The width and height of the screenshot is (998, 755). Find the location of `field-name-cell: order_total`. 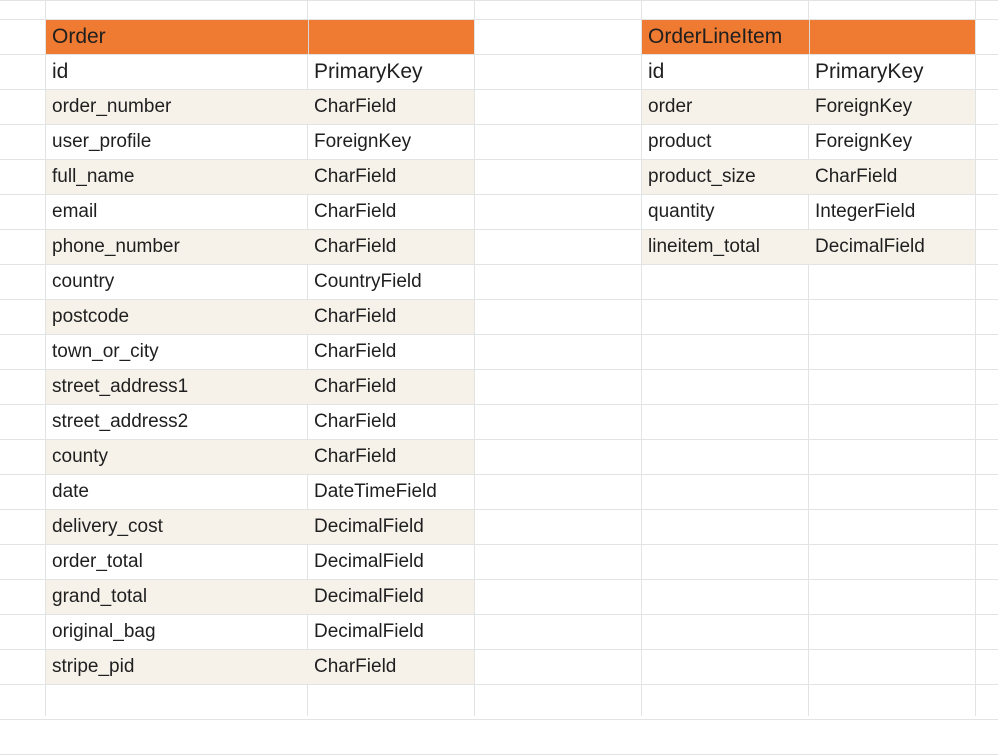

field-name-cell: order_total is located at coordinates (177, 562).